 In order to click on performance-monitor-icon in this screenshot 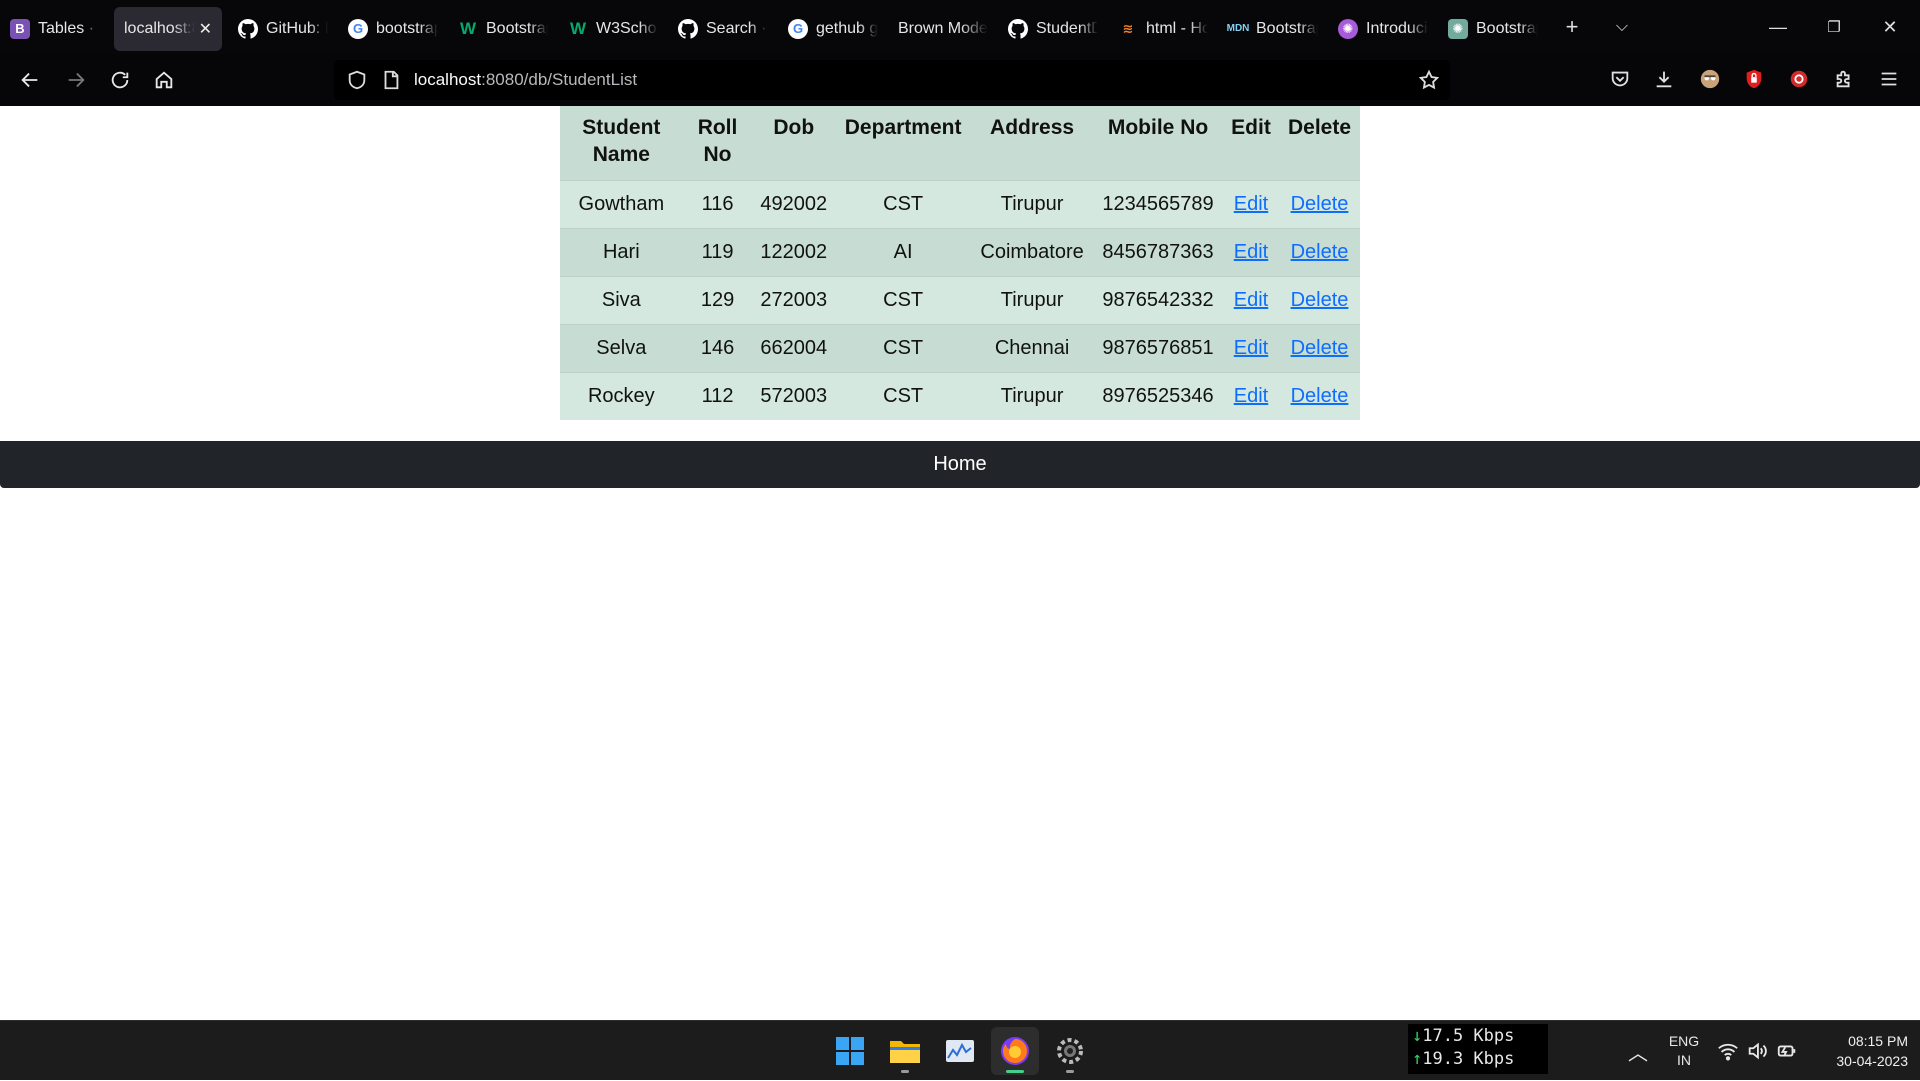, I will do `click(960, 1051)`.